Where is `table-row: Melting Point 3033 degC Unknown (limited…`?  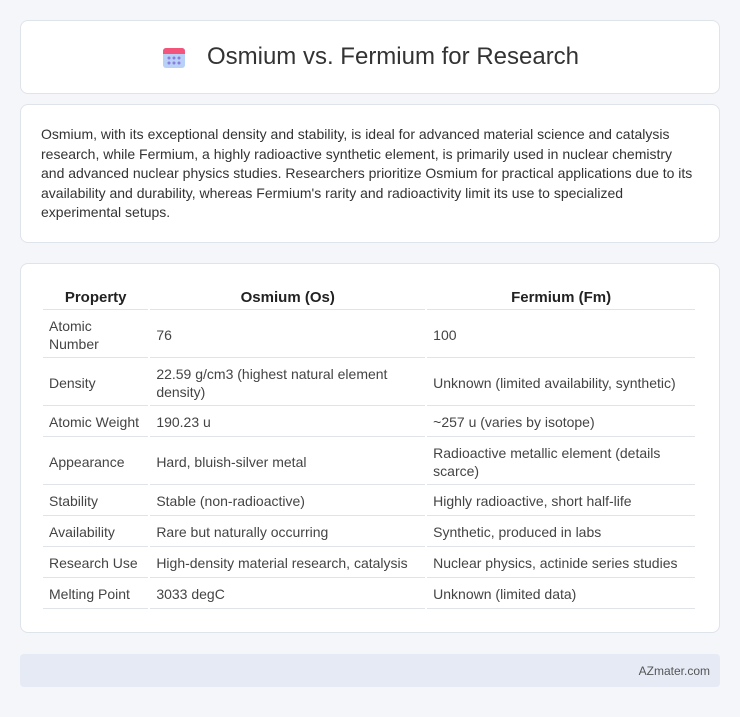 table-row: Melting Point 3033 degC Unknown (limited… is located at coordinates (369, 594).